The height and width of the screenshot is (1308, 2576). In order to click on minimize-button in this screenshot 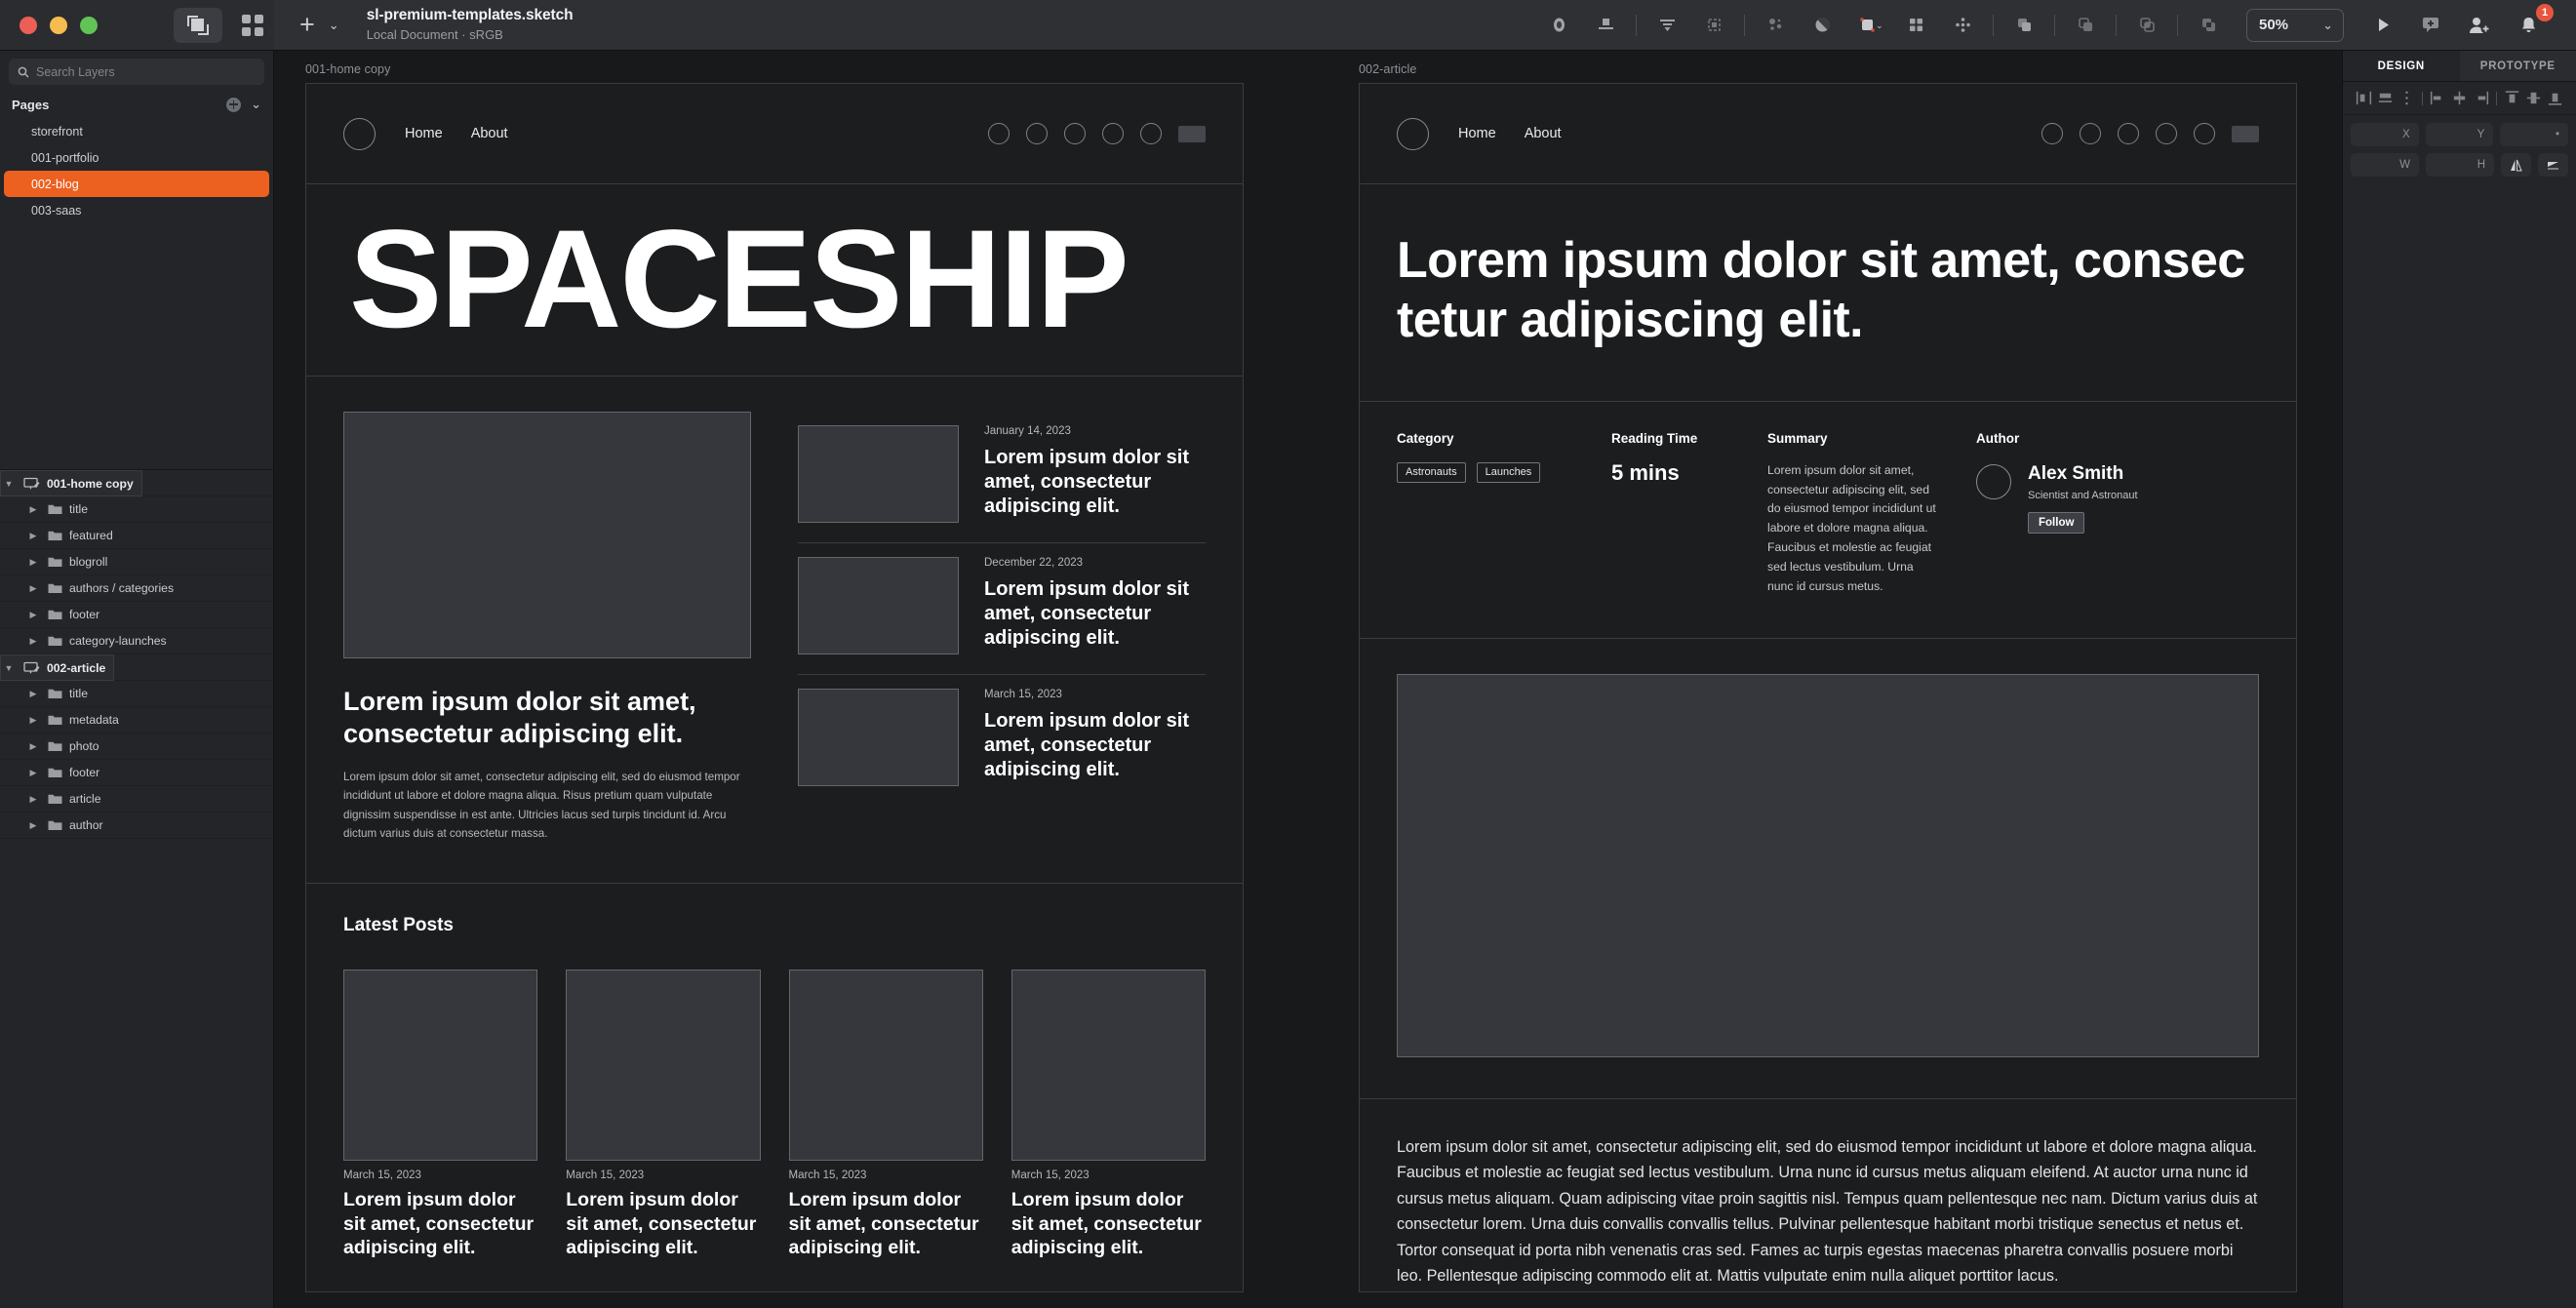, I will do `click(58, 25)`.